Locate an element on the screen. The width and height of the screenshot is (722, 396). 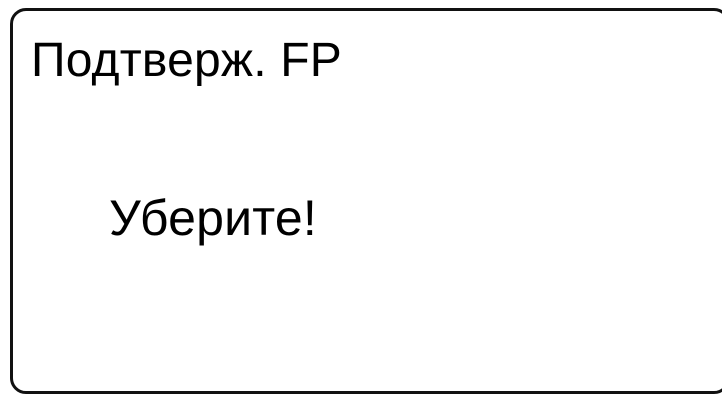
screen-title: Подтверж. FP is located at coordinates (187, 60).